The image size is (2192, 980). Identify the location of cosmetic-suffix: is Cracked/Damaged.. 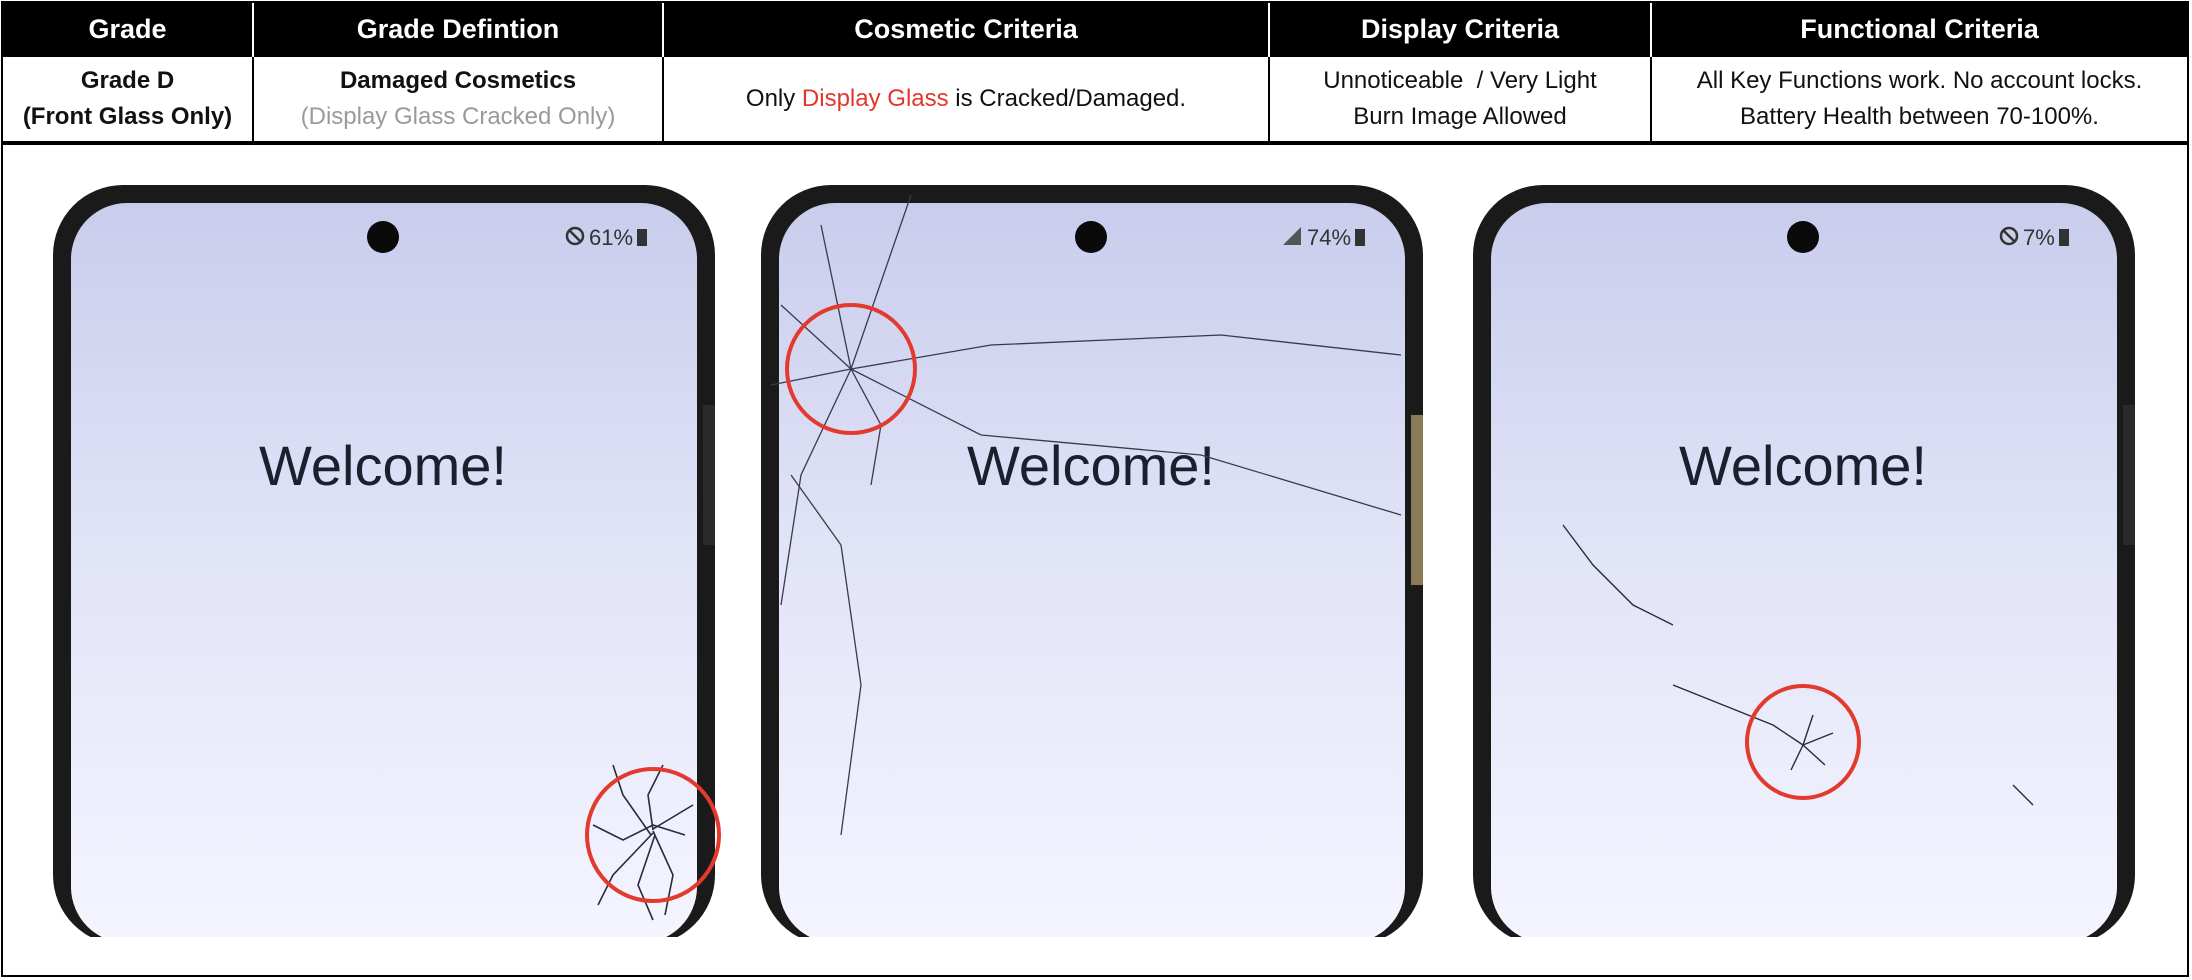
(1067, 98).